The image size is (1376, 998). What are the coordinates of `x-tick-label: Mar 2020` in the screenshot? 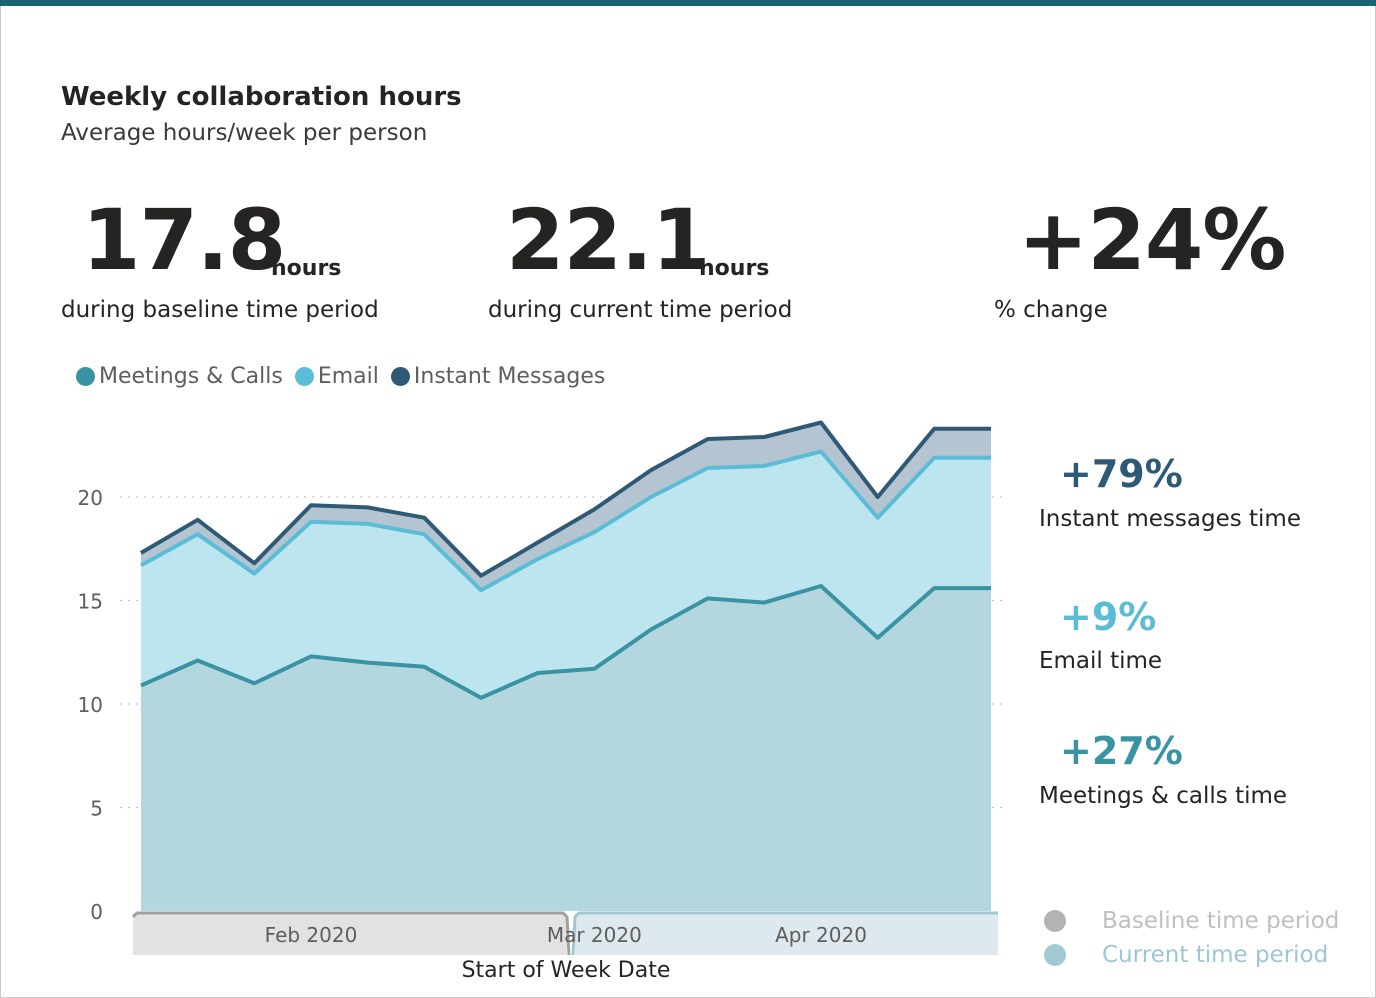 It's located at (594, 935).